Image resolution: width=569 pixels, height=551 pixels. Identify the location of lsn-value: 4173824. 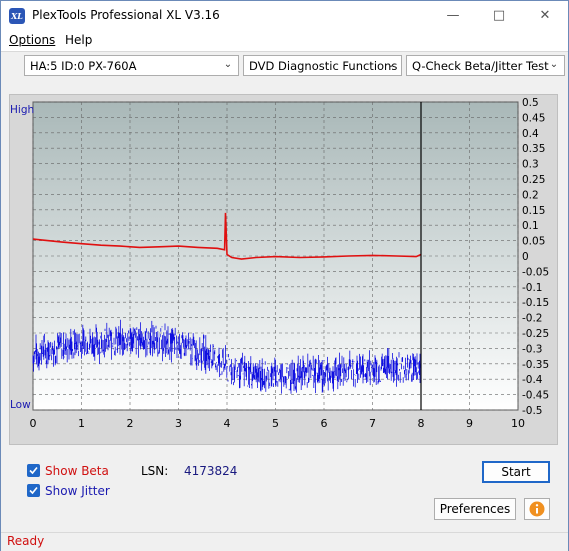
(211, 471).